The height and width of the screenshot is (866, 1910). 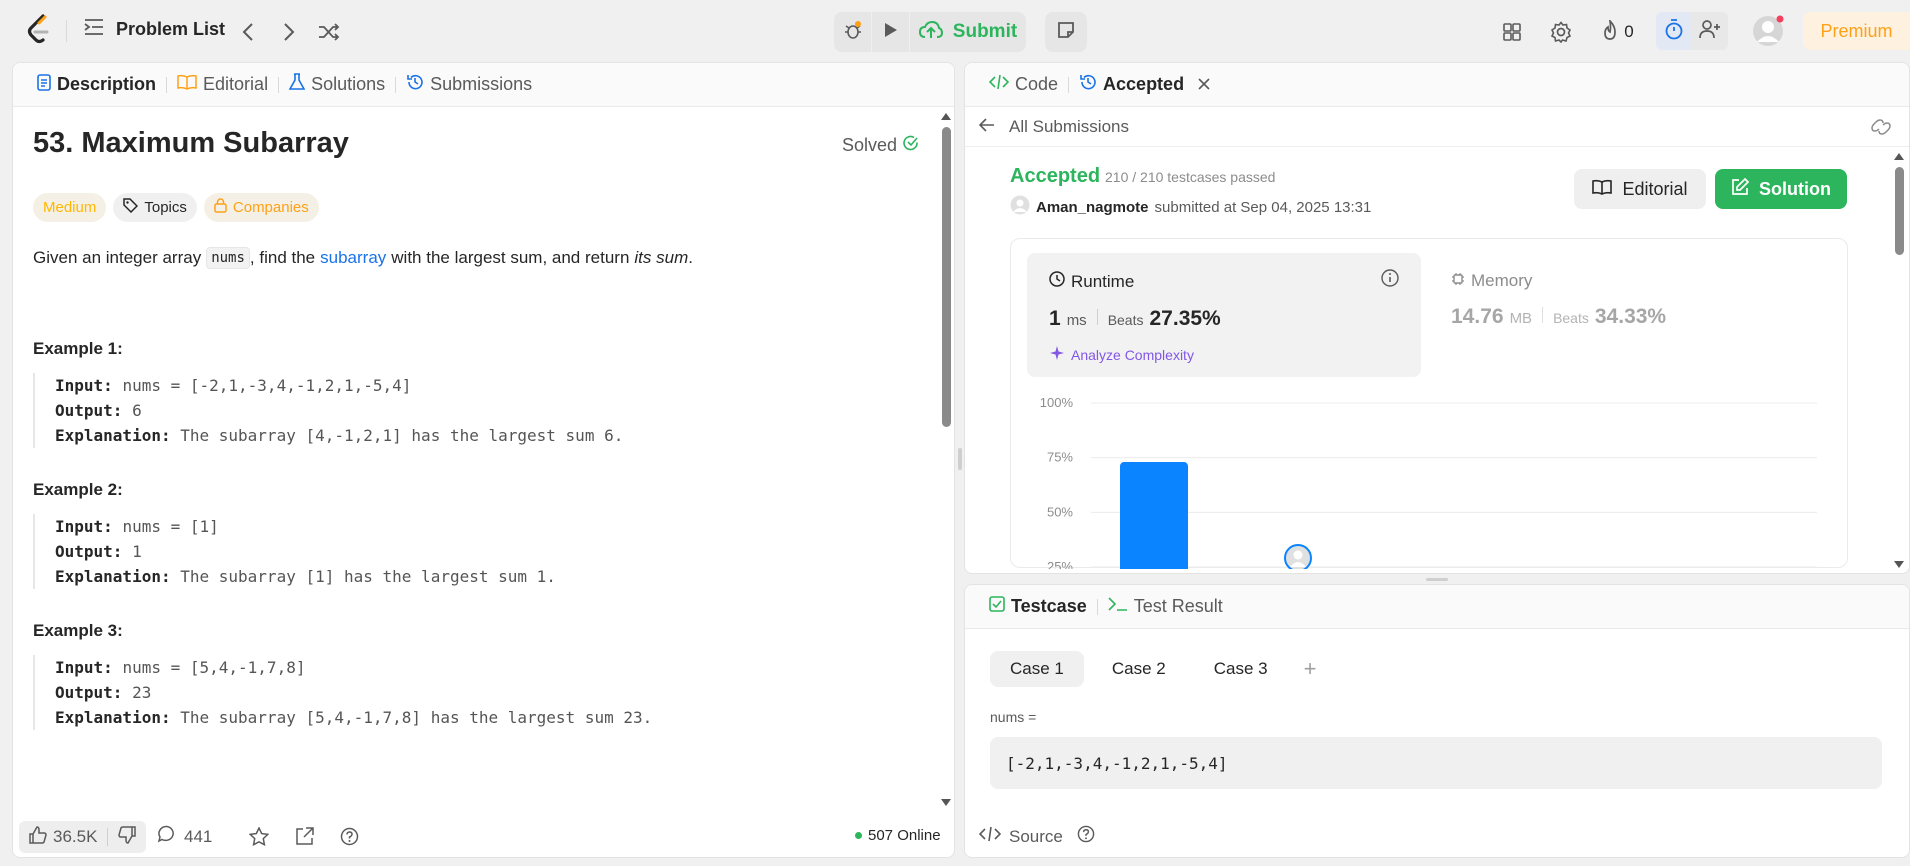 What do you see at coordinates (1390, 280) in the screenshot?
I see `info-icon` at bounding box center [1390, 280].